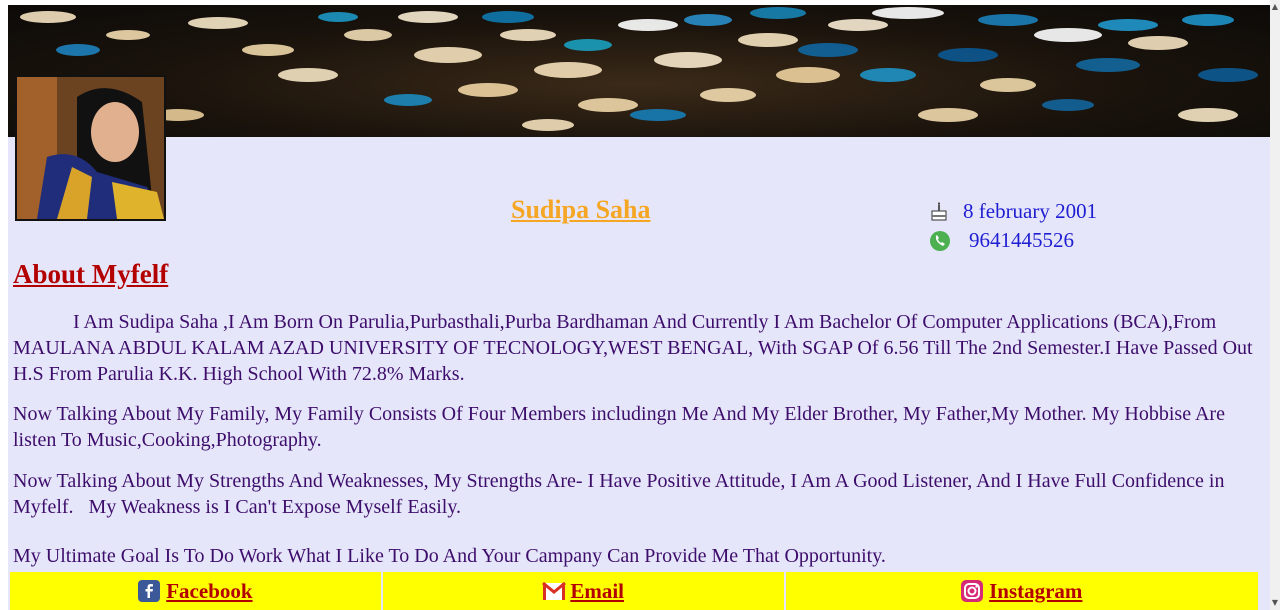 Image resolution: width=1280 pixels, height=610 pixels. What do you see at coordinates (1275, 603) in the screenshot?
I see `scroll-down-arrow-icon: ▼` at bounding box center [1275, 603].